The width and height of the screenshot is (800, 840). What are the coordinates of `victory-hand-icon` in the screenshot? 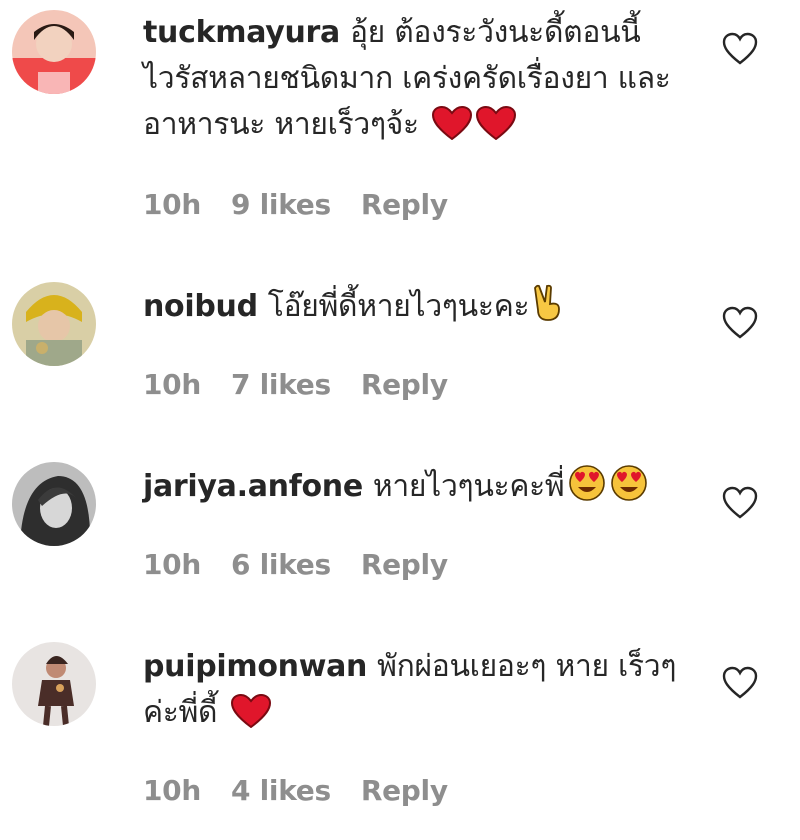 It's located at (548, 310).